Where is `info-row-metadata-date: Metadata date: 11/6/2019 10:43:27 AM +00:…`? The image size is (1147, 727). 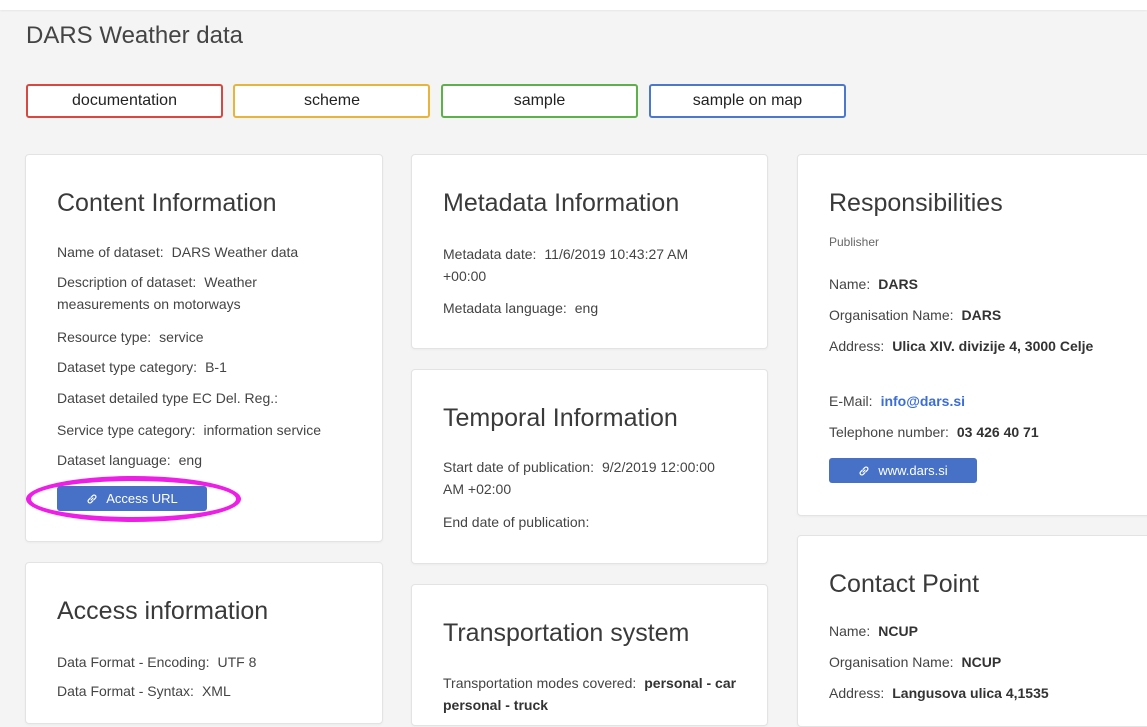 info-row-metadata-date: Metadata date: 11/6/2019 10:43:27 AM +00:… is located at coordinates (588, 265).